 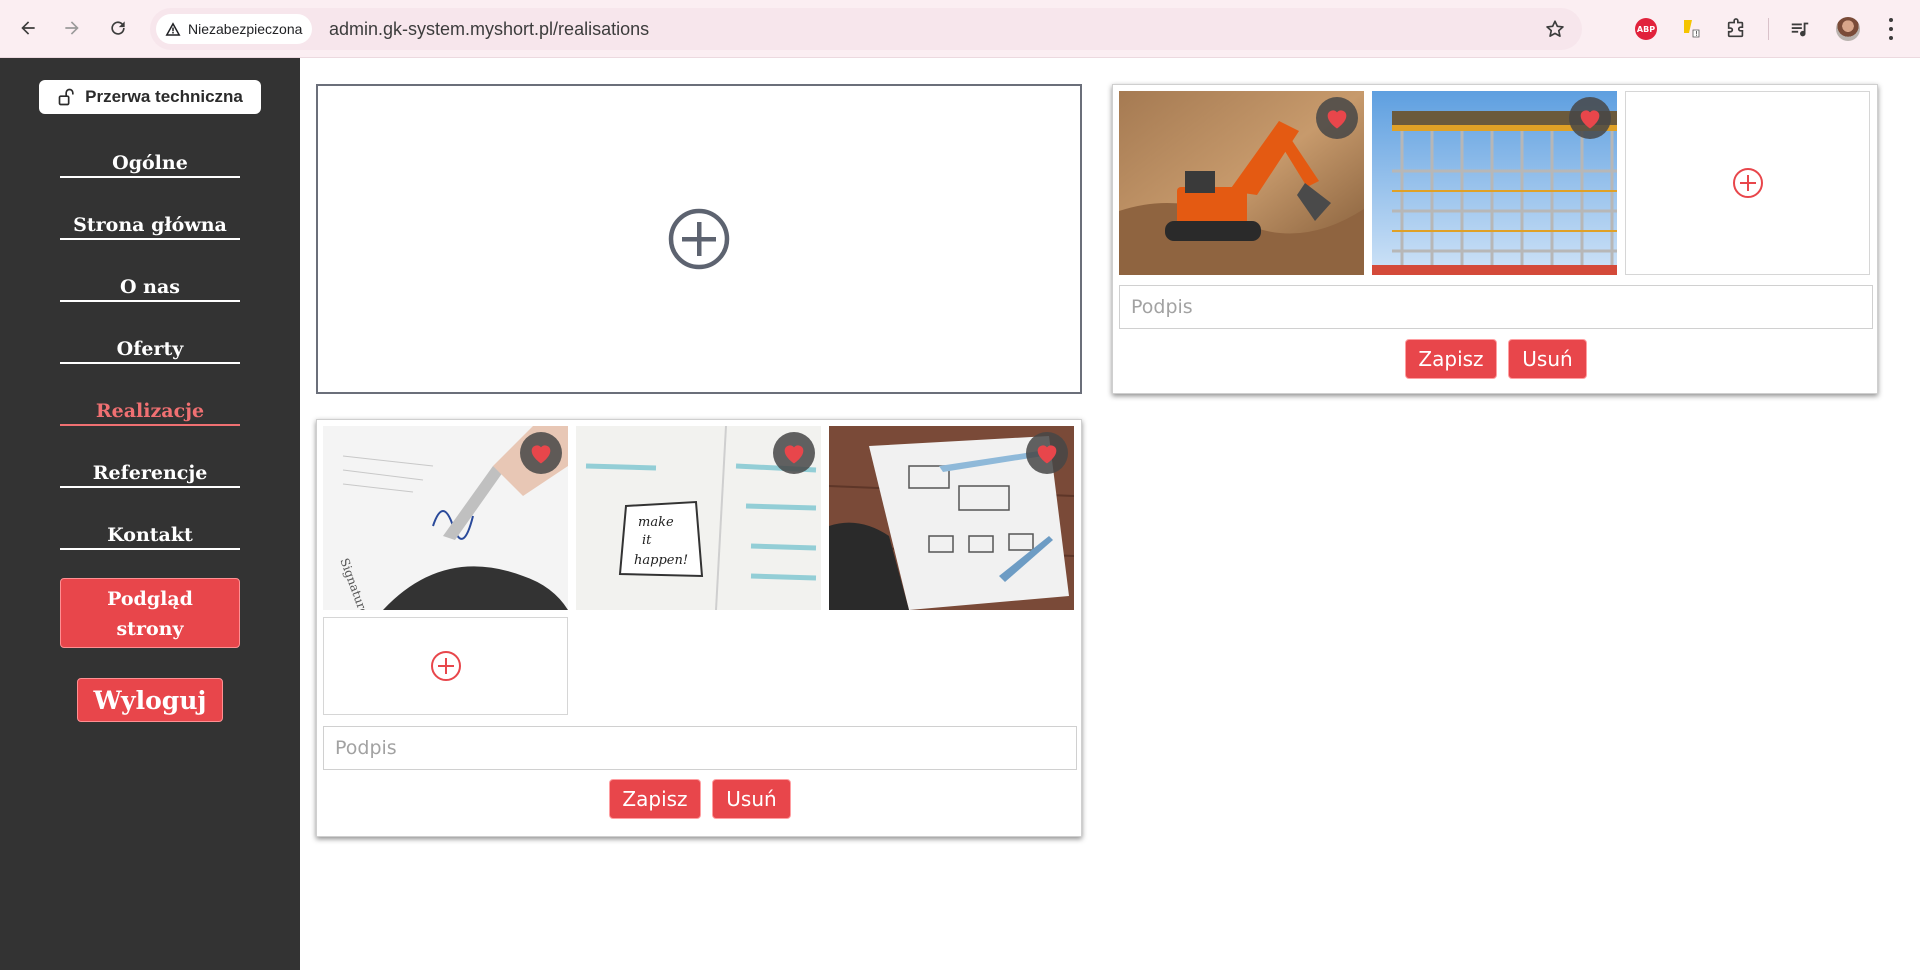 What do you see at coordinates (445, 518) in the screenshot?
I see `signature-photo: Signatures` at bounding box center [445, 518].